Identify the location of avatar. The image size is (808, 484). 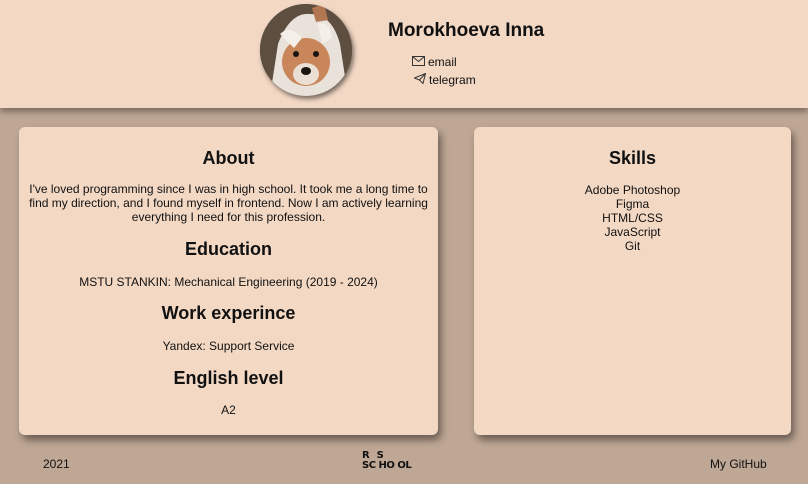
(306, 50).